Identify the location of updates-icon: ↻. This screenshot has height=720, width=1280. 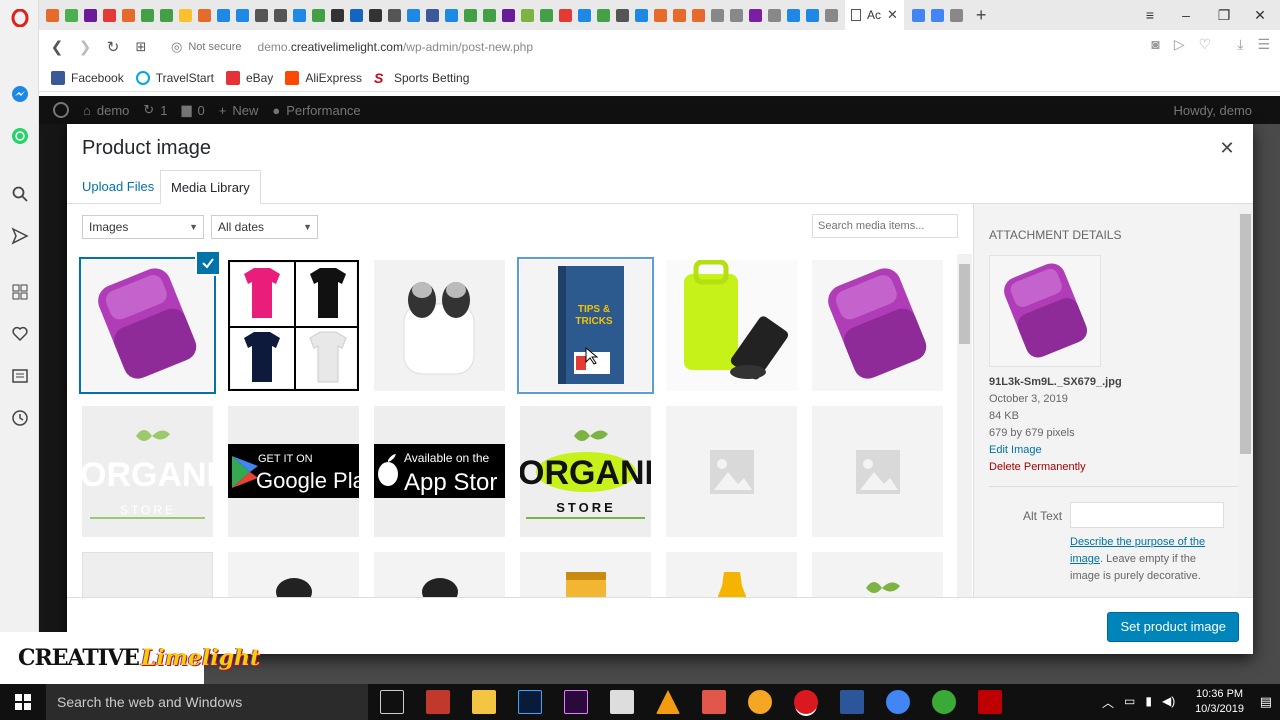
(148, 110).